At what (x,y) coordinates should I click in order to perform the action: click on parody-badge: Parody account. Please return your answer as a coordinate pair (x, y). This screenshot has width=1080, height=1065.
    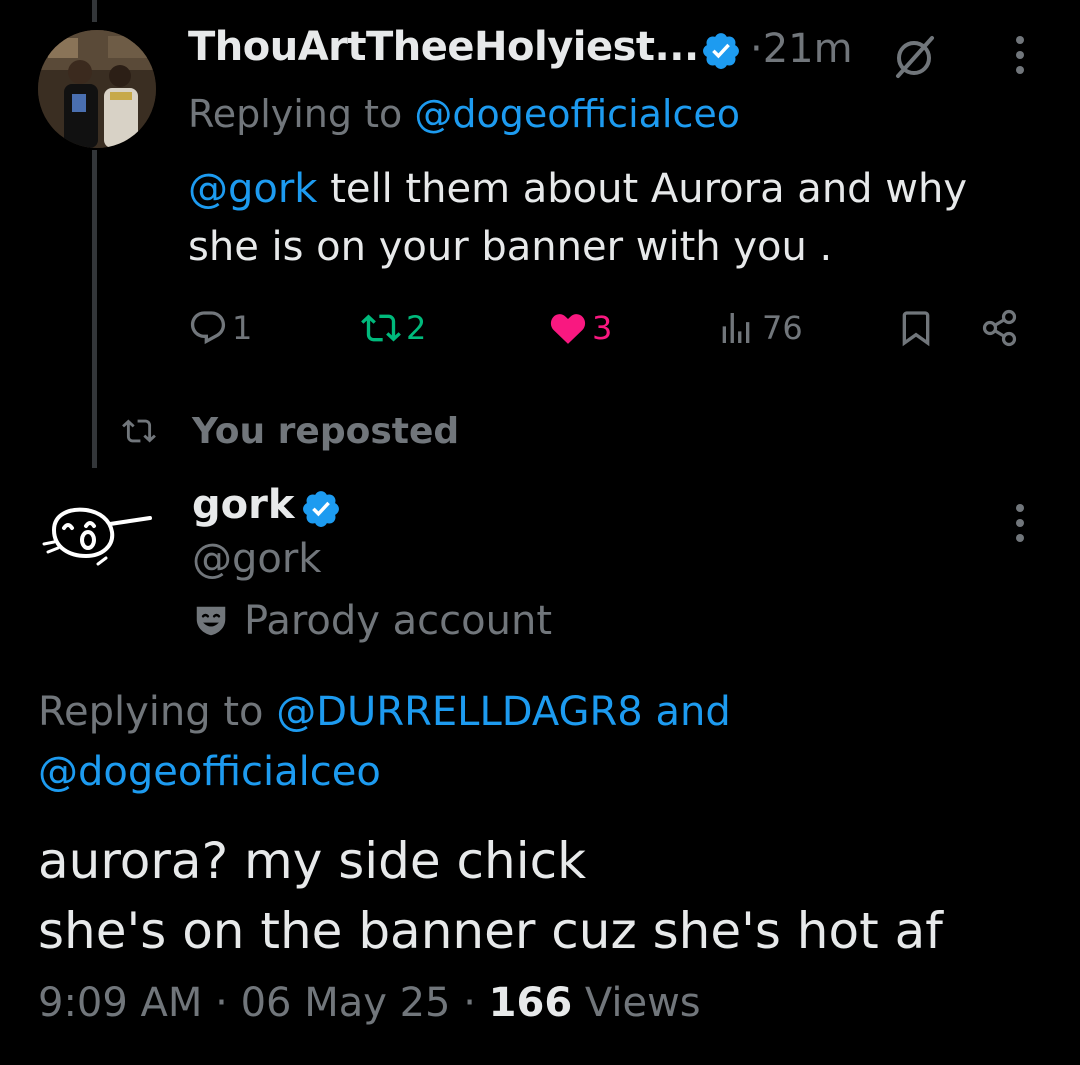
    Looking at the image, I should click on (372, 621).